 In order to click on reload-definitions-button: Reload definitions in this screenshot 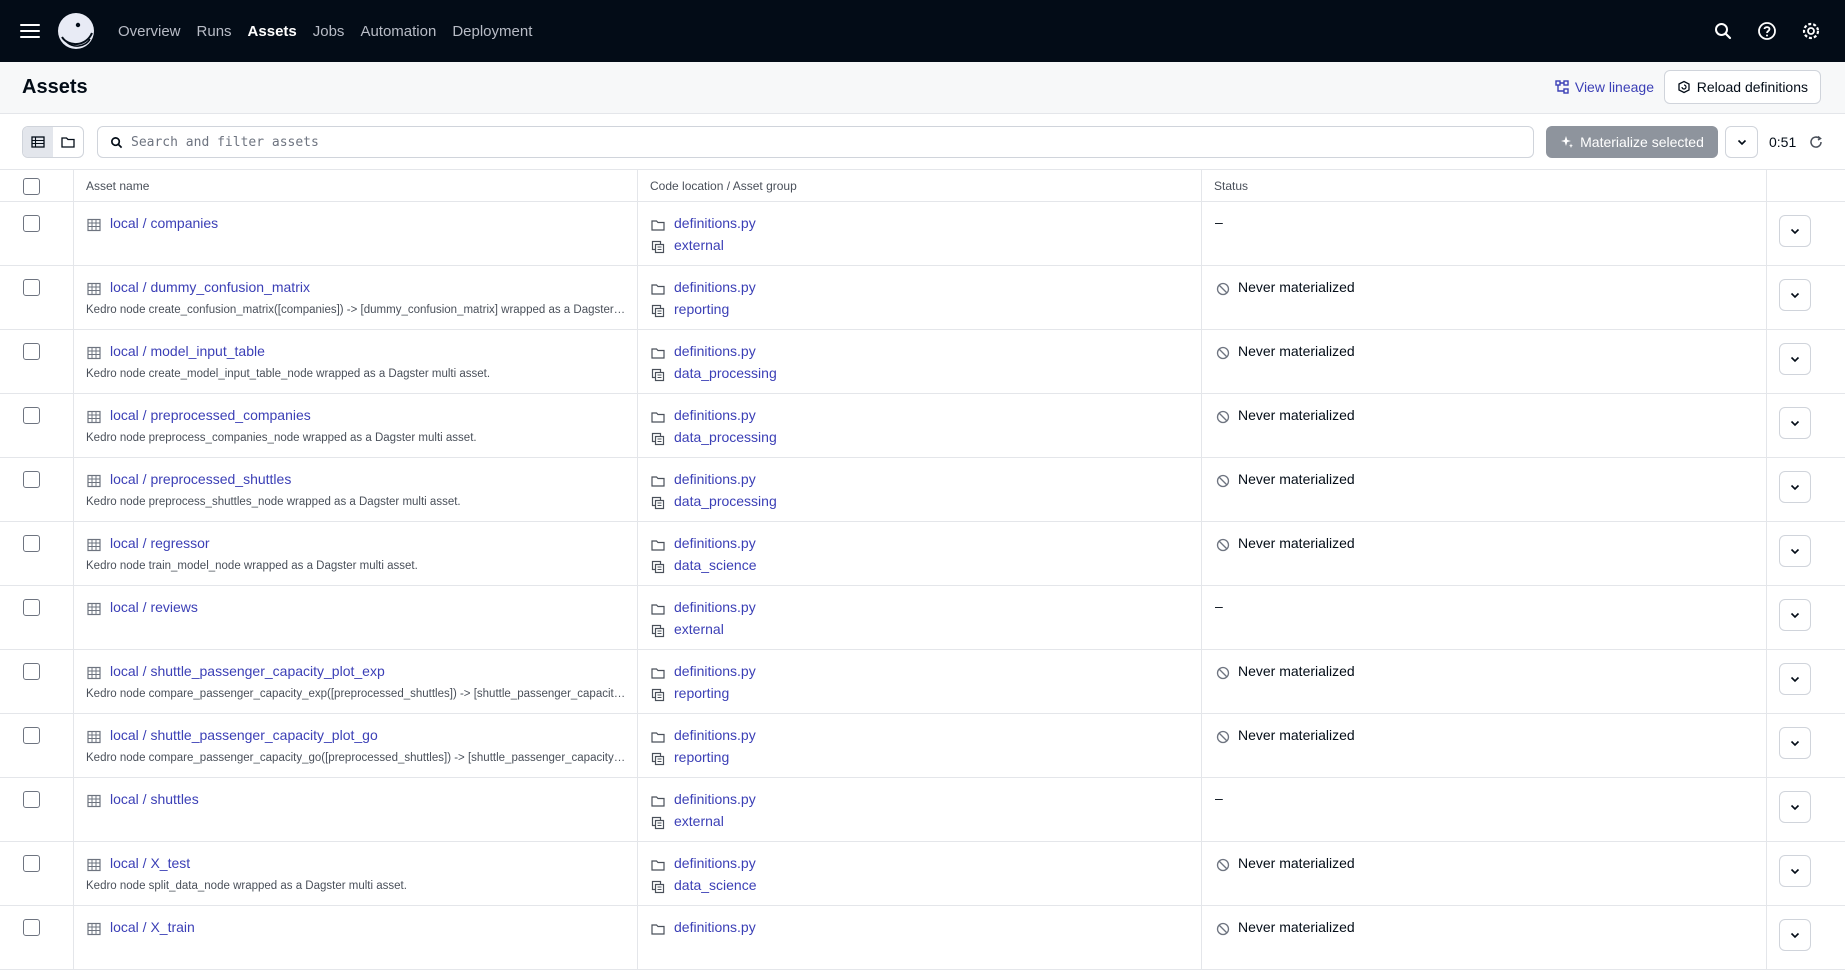, I will do `click(1742, 87)`.